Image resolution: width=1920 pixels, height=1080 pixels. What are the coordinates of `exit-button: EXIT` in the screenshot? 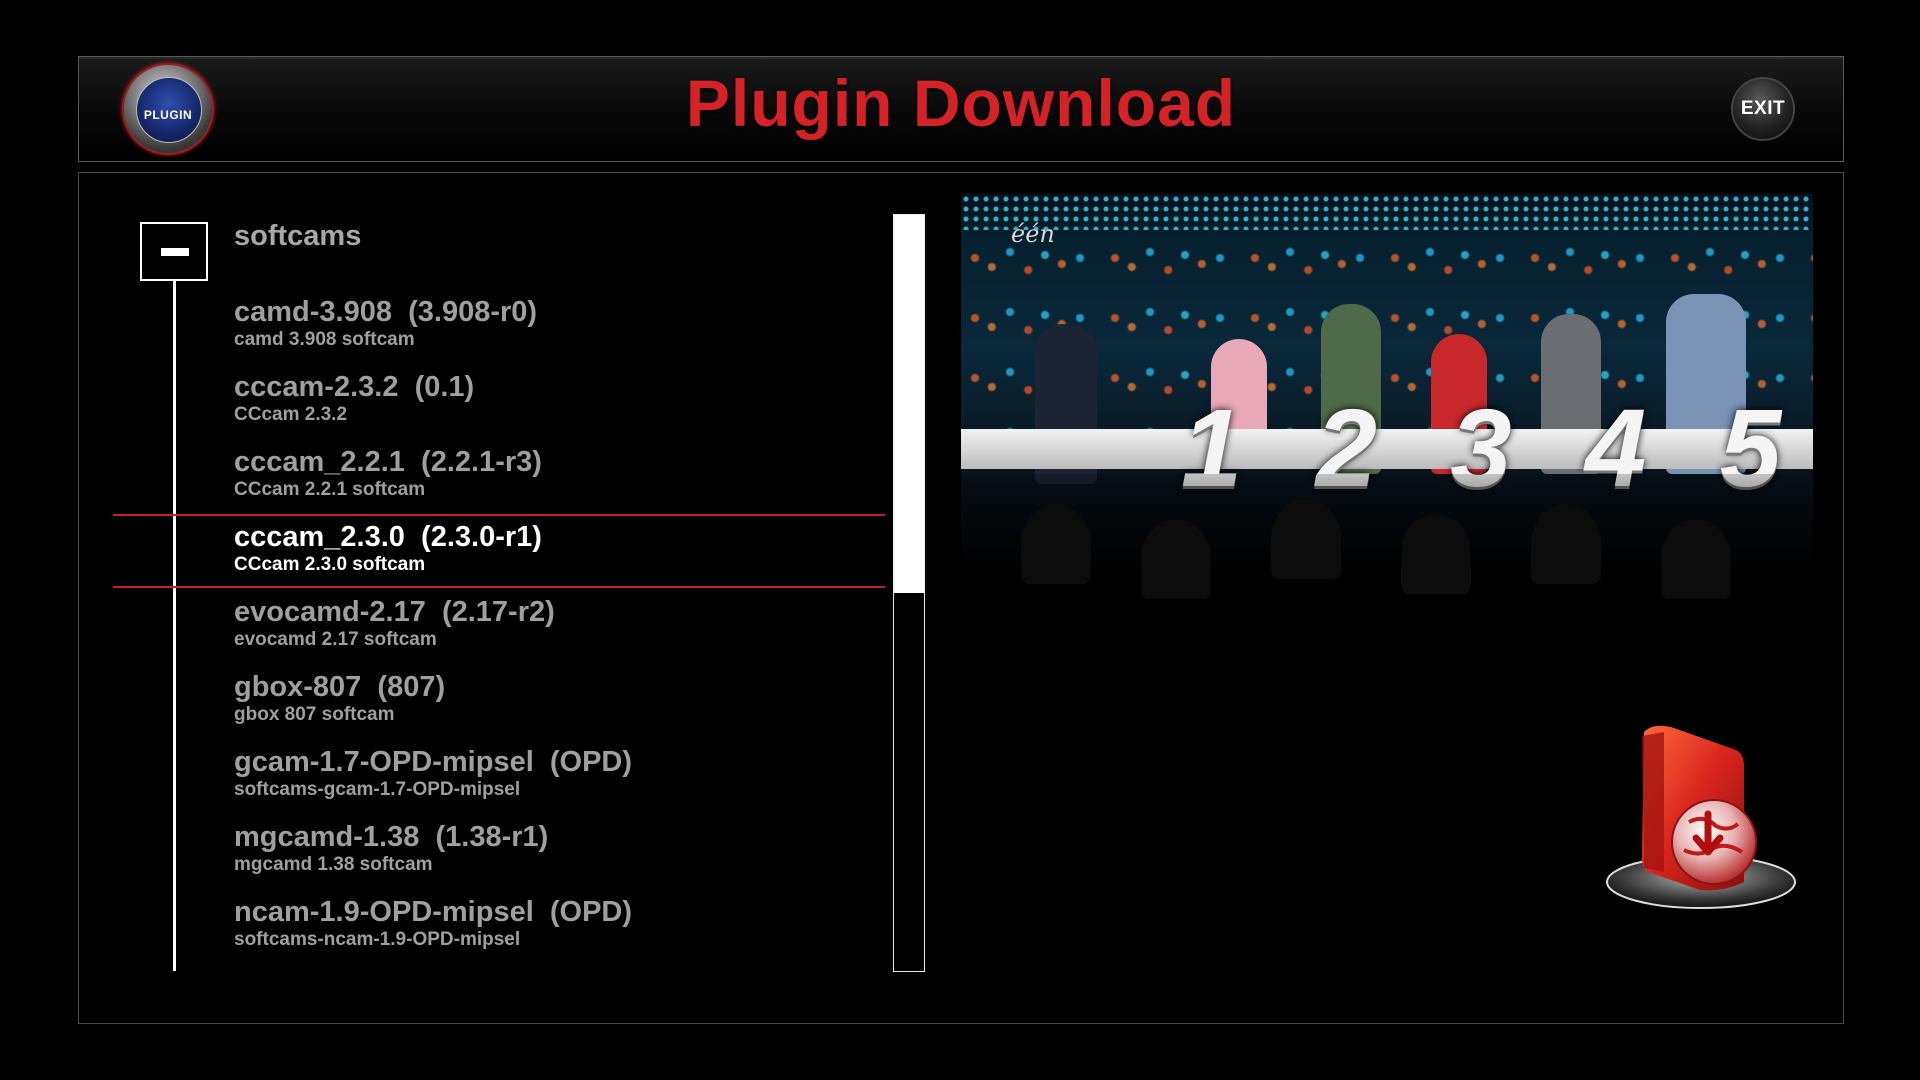 It's located at (1763, 109).